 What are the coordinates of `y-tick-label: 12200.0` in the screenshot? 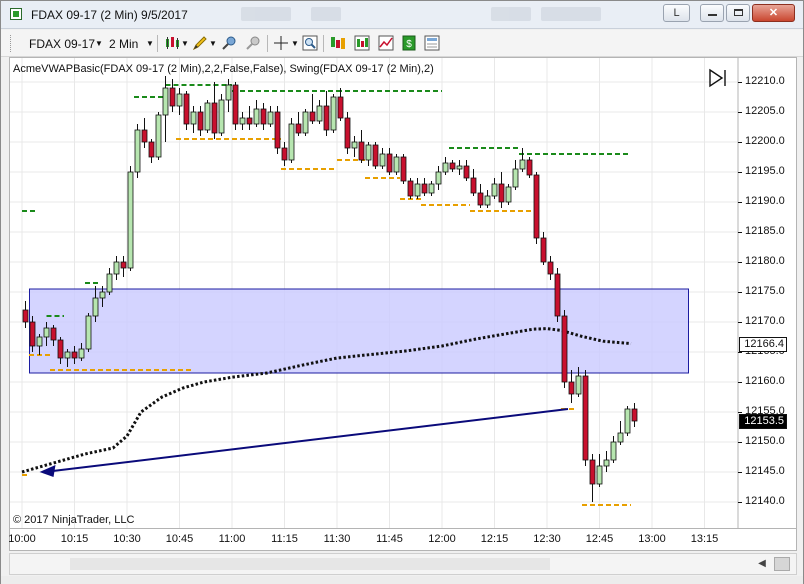 It's located at (761, 141).